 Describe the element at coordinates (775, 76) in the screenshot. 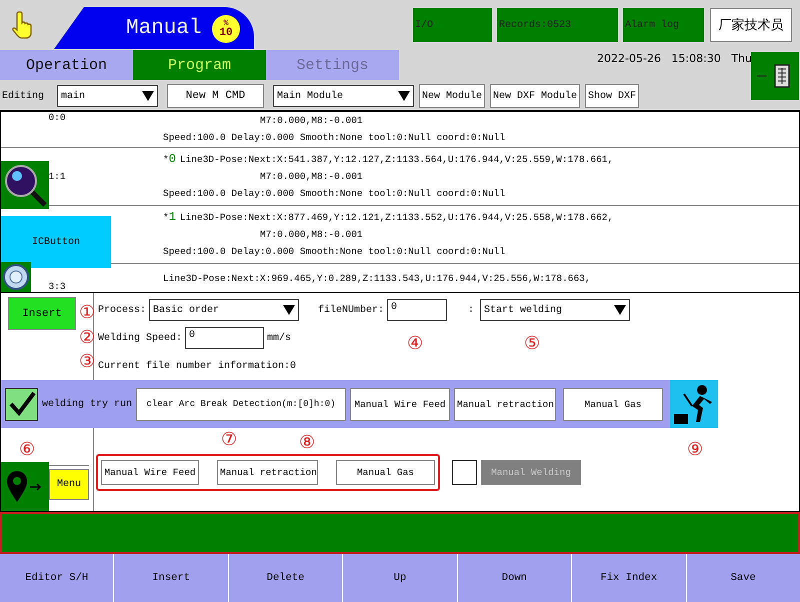

I see `keyboard-button` at that location.